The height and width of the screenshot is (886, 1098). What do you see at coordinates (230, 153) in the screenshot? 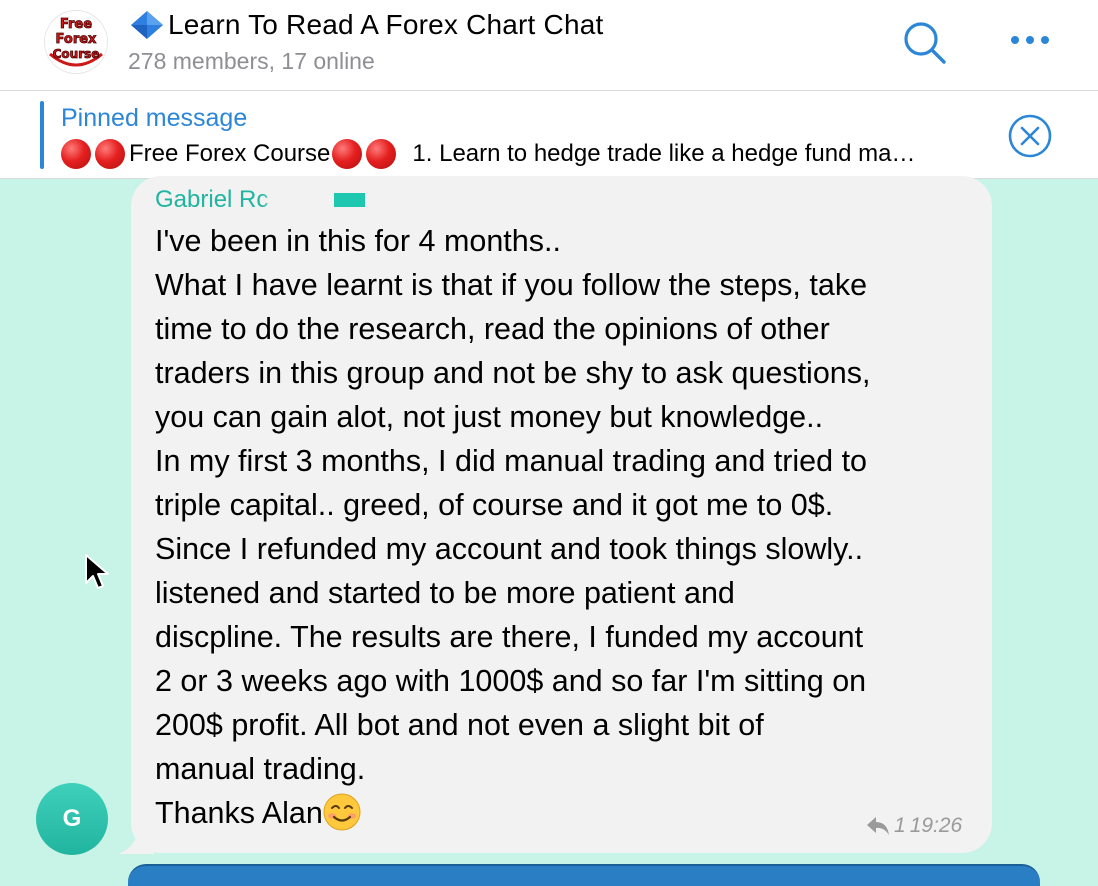
I see `pinned-text-main: Free Forex Course` at bounding box center [230, 153].